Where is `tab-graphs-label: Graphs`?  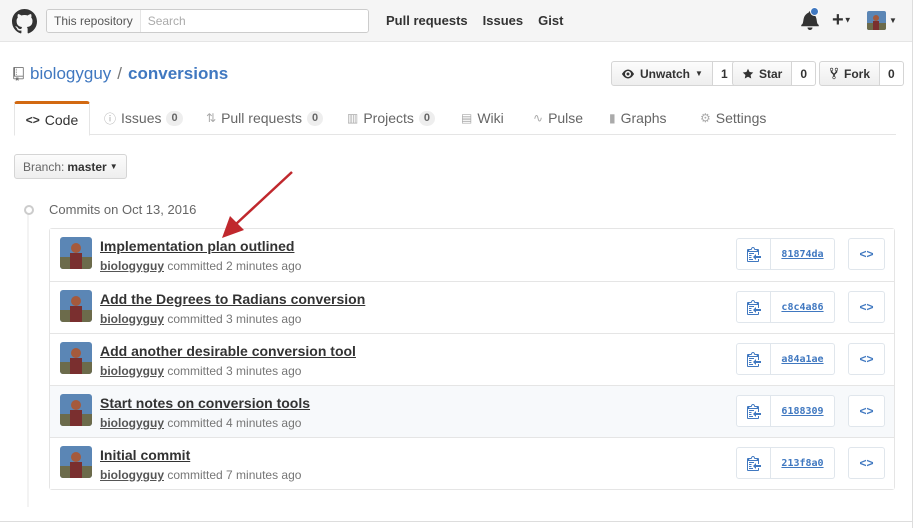
tab-graphs-label: Graphs is located at coordinates (643, 118).